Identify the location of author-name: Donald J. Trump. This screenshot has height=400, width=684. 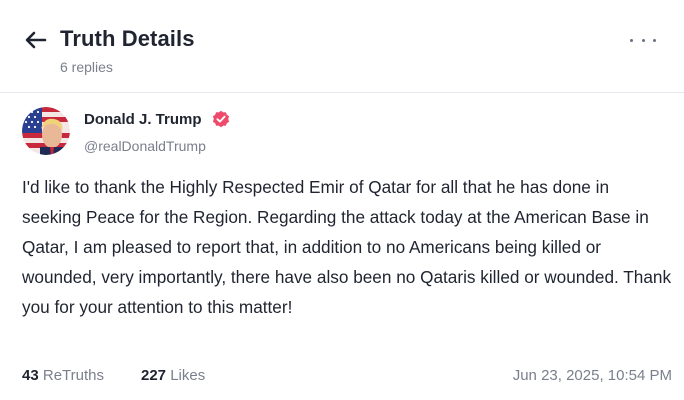
(143, 119).